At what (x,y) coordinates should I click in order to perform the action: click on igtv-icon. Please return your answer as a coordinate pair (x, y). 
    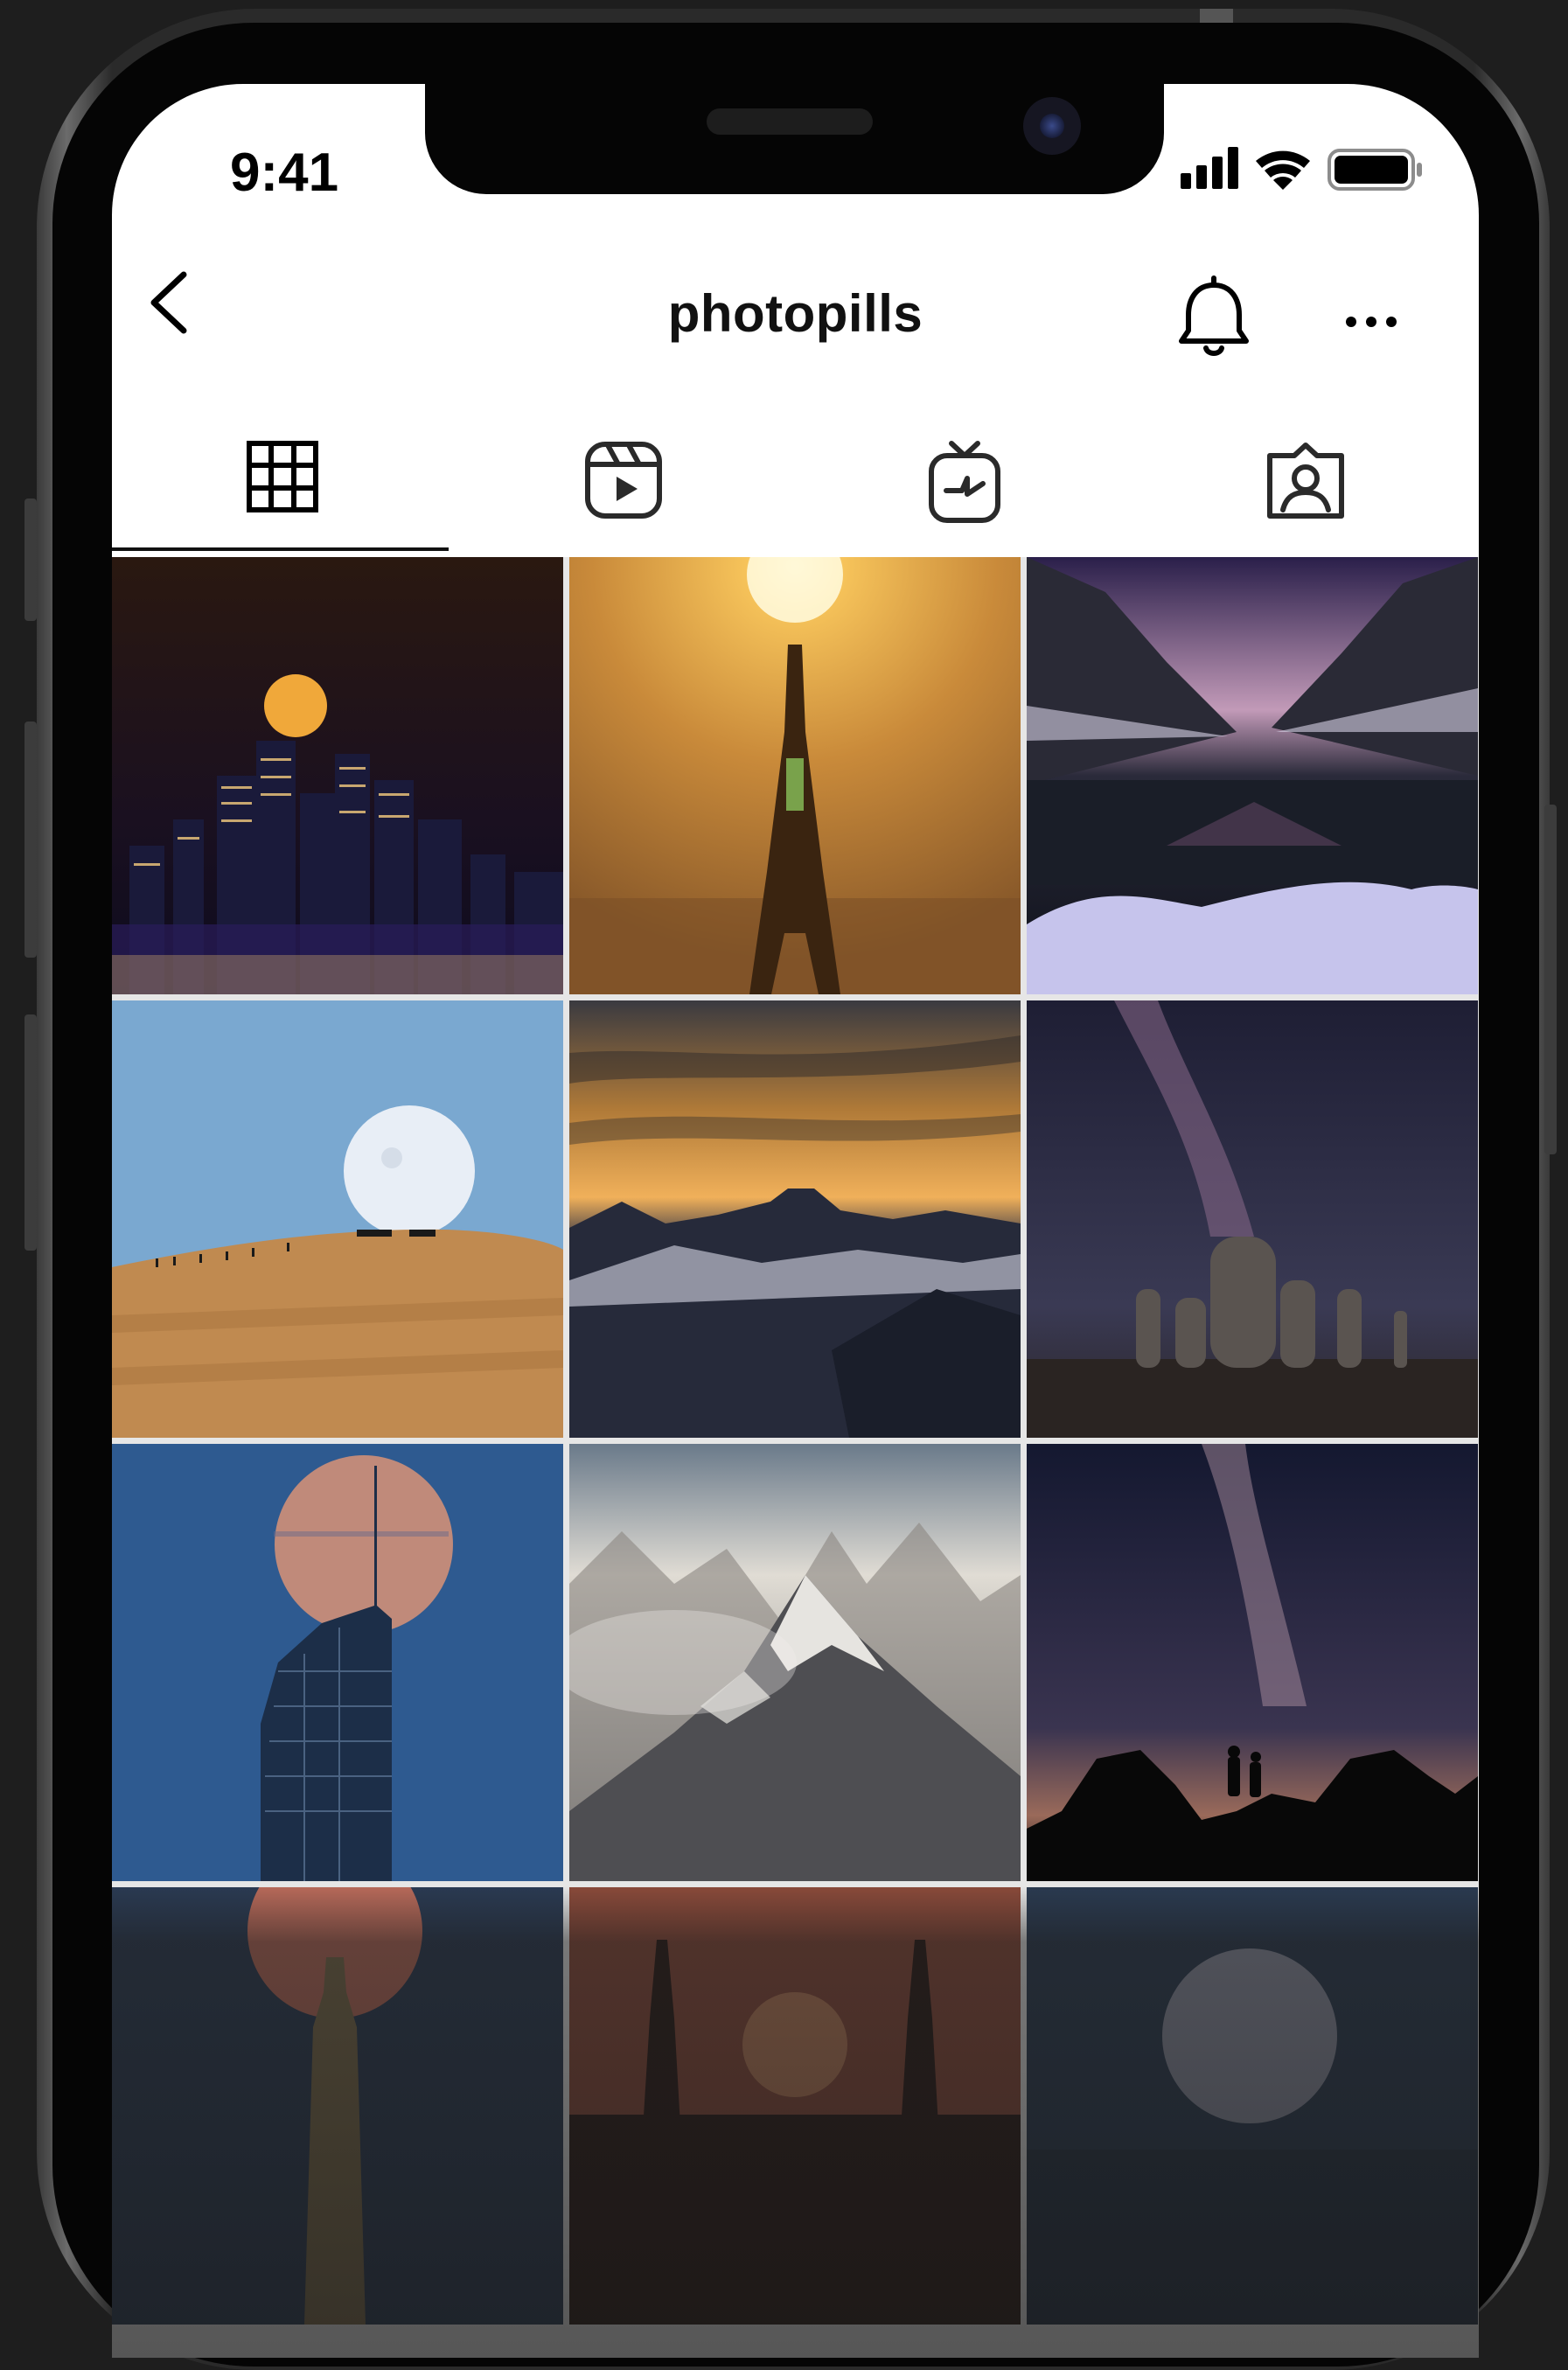
    Looking at the image, I should click on (964, 482).